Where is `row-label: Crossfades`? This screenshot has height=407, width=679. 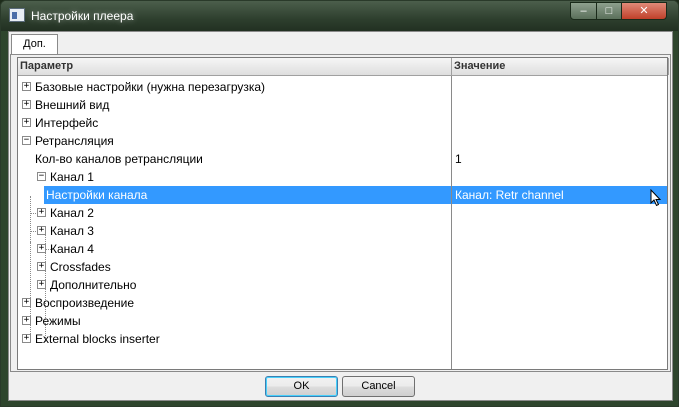
row-label: Crossfades is located at coordinates (80, 267).